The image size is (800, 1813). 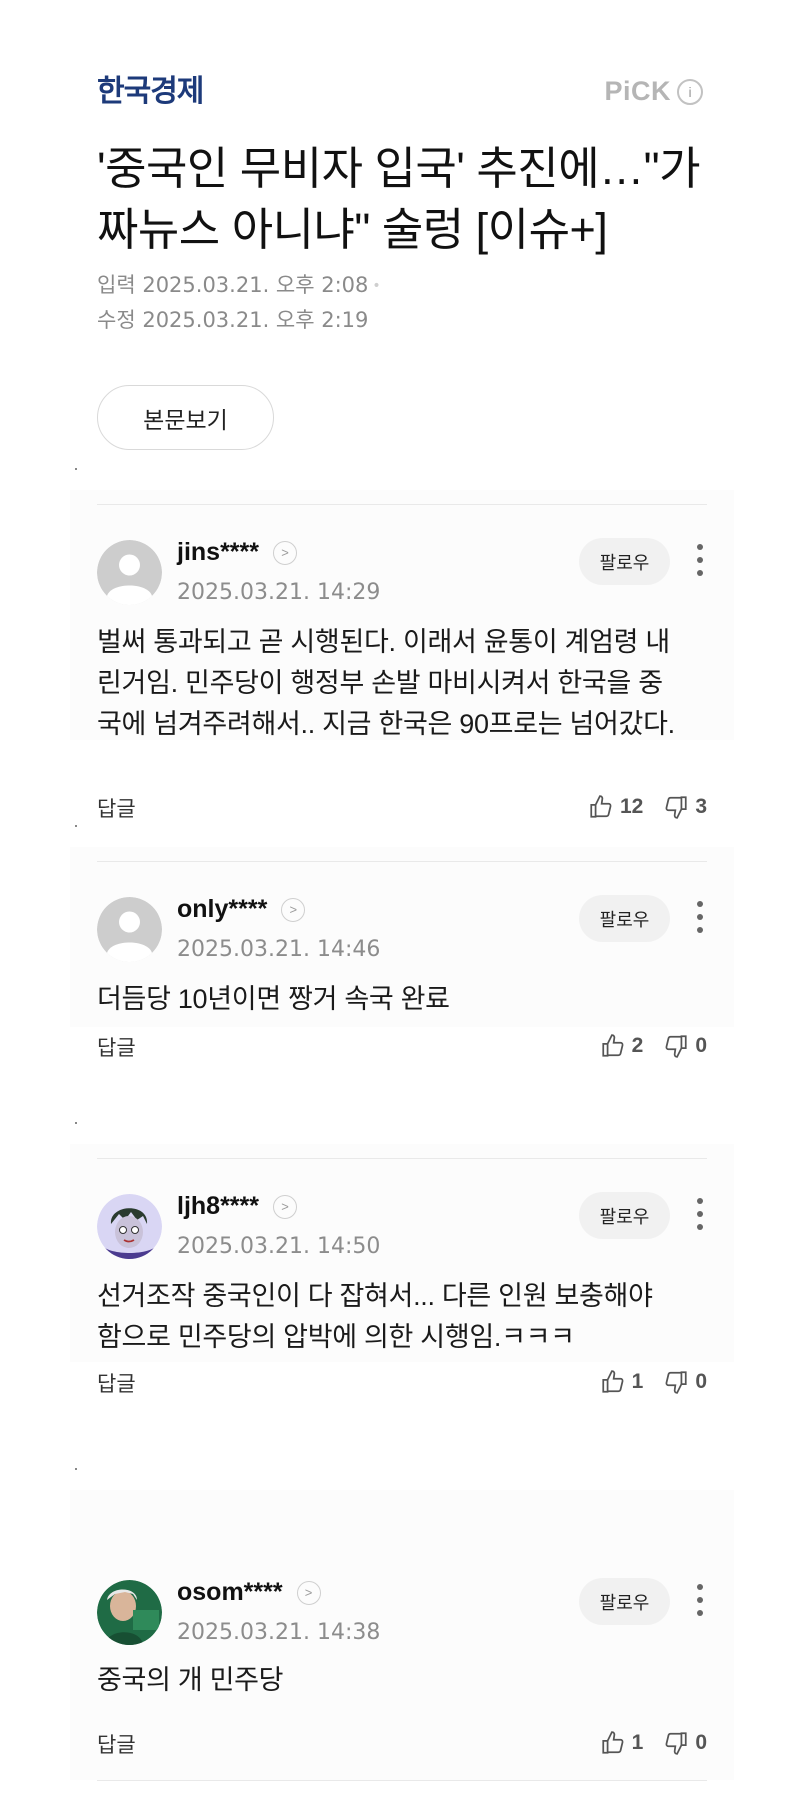 I want to click on like-count: 2, so click(x=637, y=1045).